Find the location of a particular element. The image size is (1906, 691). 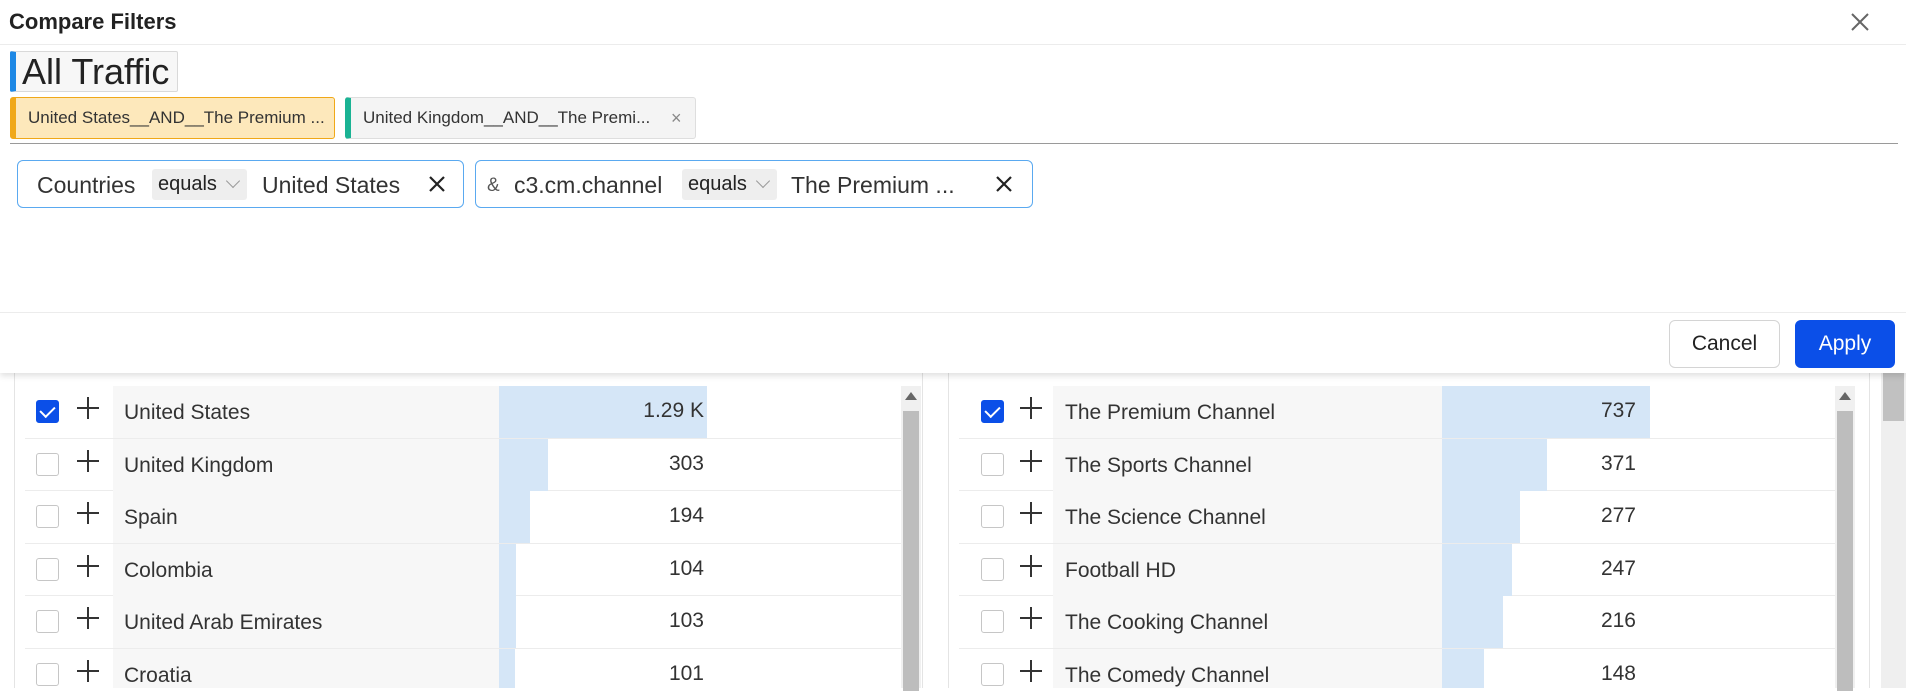

list-item: Colombia 104 is located at coordinates (463, 569).